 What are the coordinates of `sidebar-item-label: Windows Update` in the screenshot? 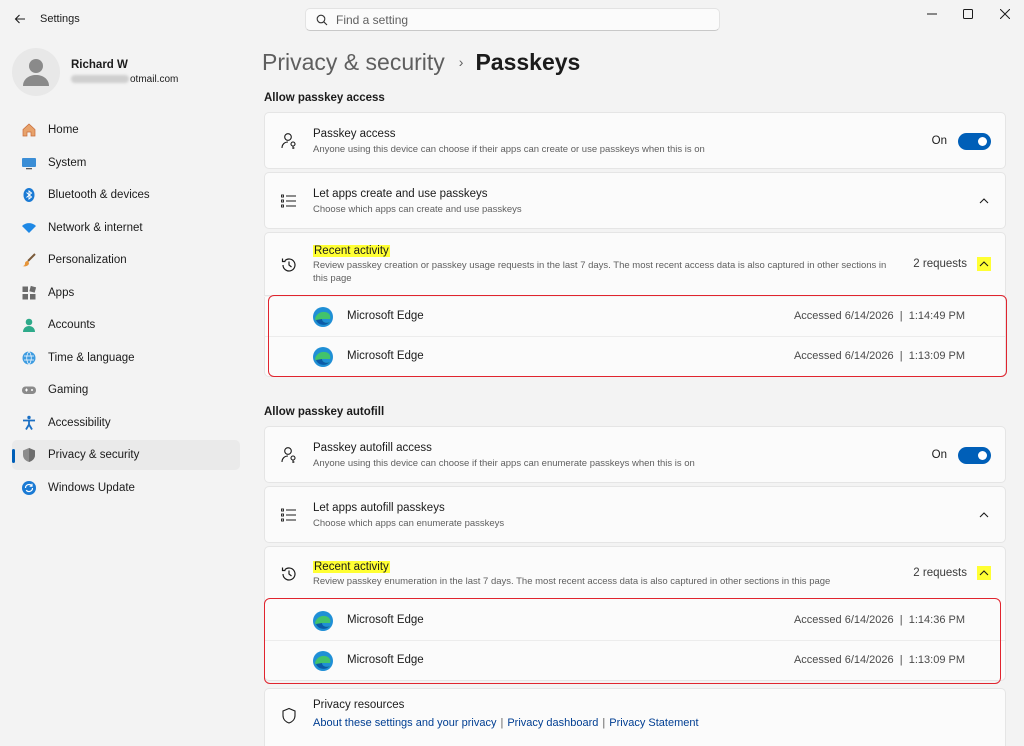 It's located at (91, 487).